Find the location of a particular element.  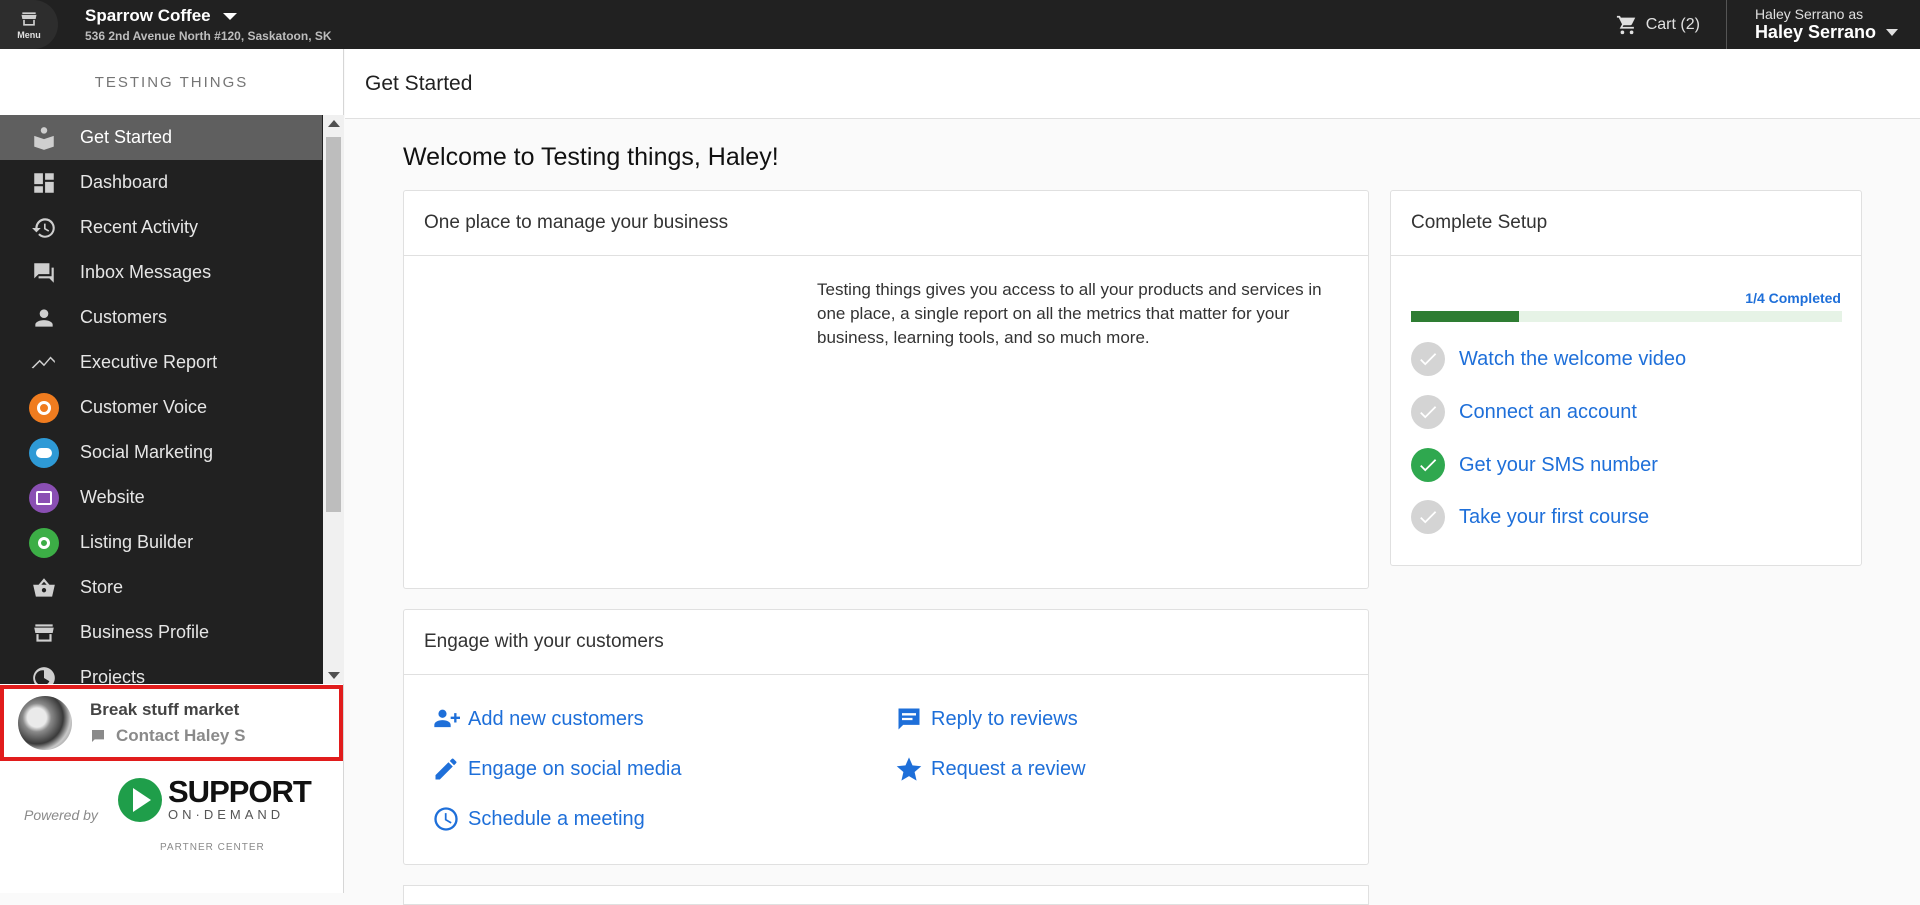

engage-social-media-link: Engage on social media is located at coordinates (556, 769).